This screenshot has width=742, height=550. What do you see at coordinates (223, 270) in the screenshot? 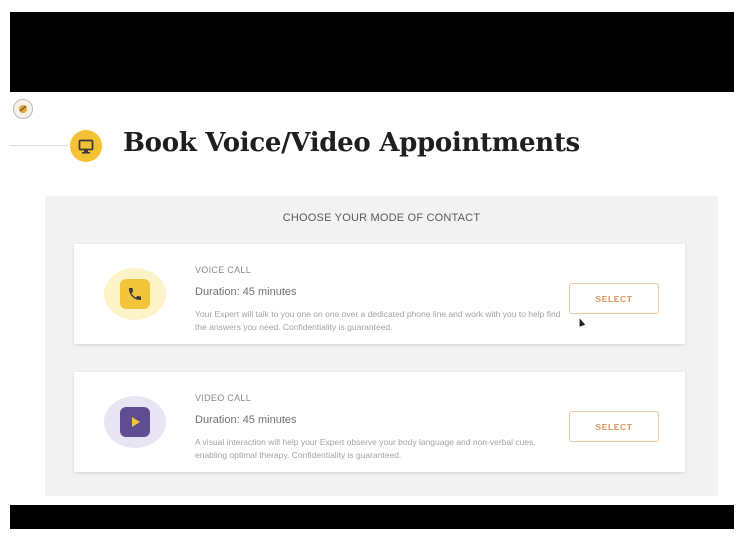
I see `voice-call-label: VOICE CALL` at bounding box center [223, 270].